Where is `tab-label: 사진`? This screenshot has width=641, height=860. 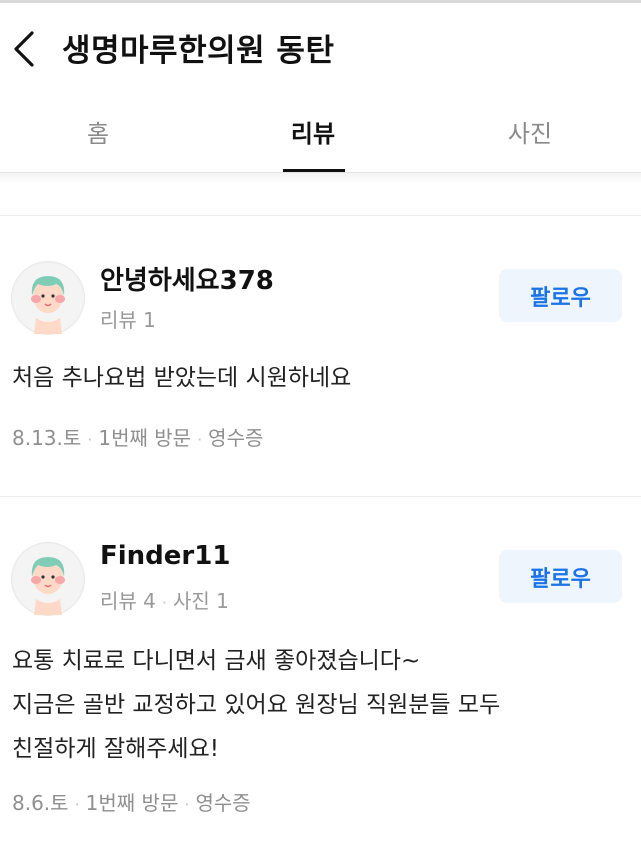 tab-label: 사진 is located at coordinates (530, 134).